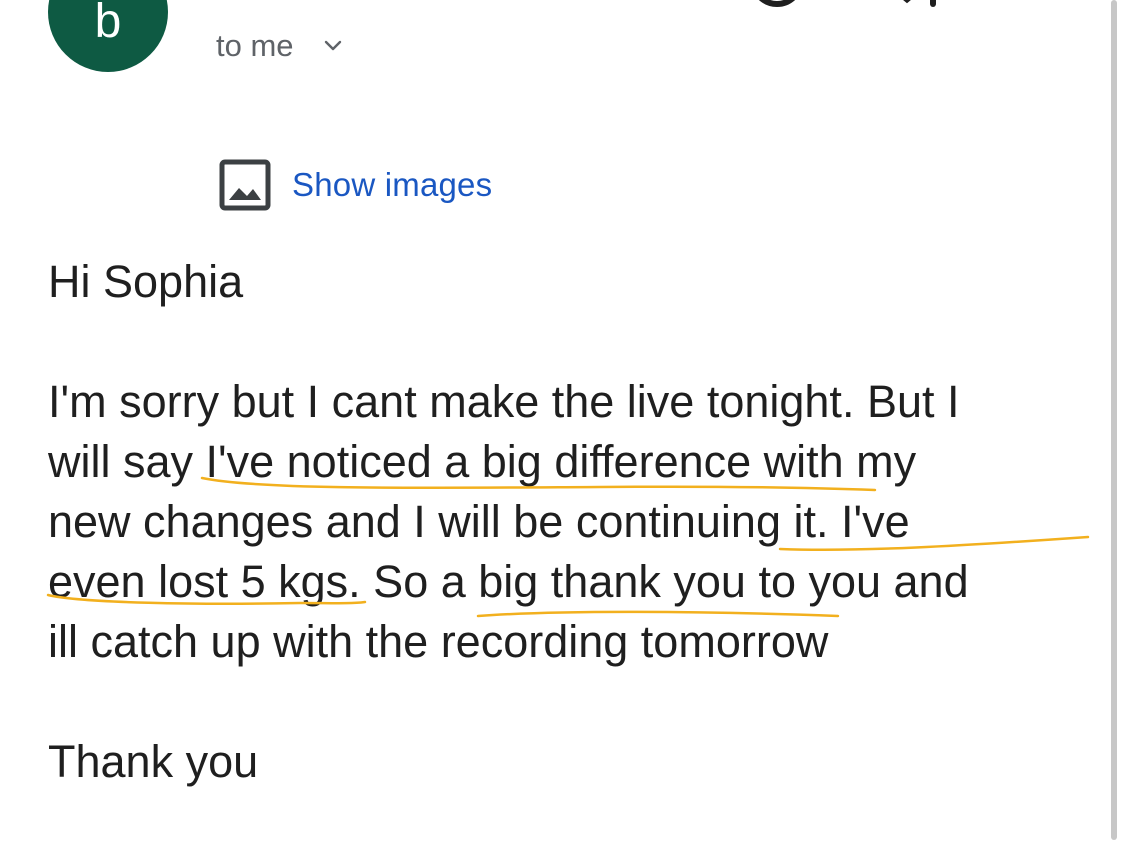 The width and height of the screenshot is (1125, 853). What do you see at coordinates (108, 24) in the screenshot?
I see `avatar-letter: b` at bounding box center [108, 24].